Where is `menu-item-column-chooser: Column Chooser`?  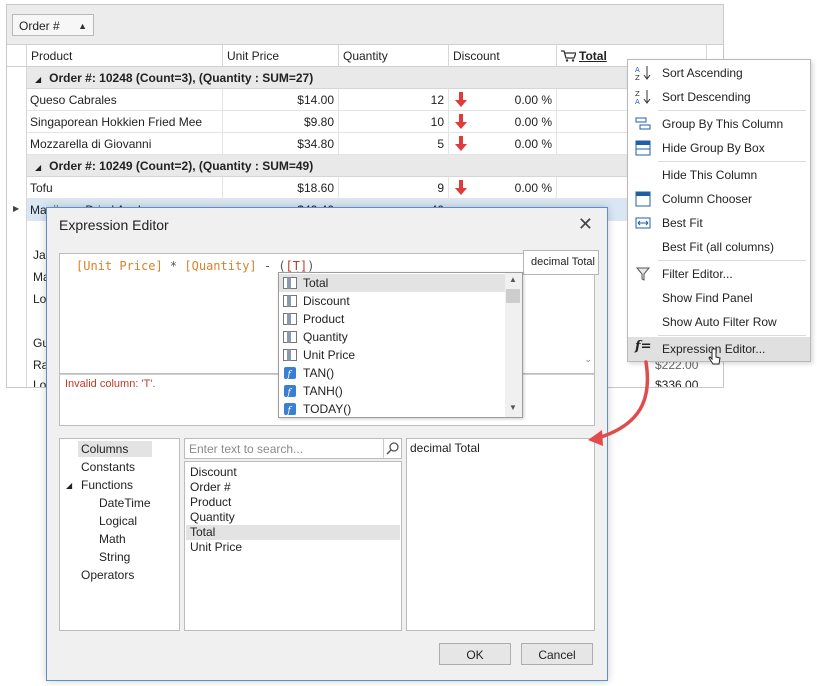
menu-item-column-chooser: Column Chooser is located at coordinates (719, 199).